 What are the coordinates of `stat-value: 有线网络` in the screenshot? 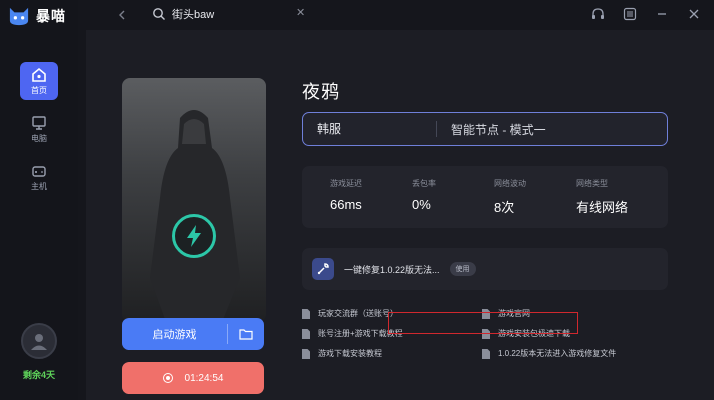 It's located at (602, 207).